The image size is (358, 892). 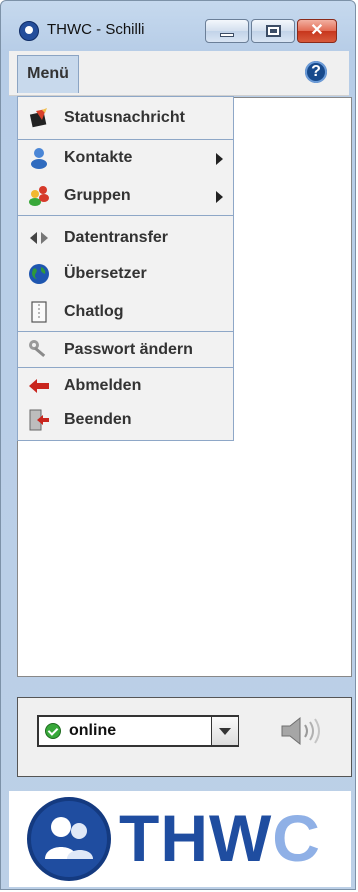 What do you see at coordinates (98, 157) in the screenshot?
I see `menu-item-label: Kontakte` at bounding box center [98, 157].